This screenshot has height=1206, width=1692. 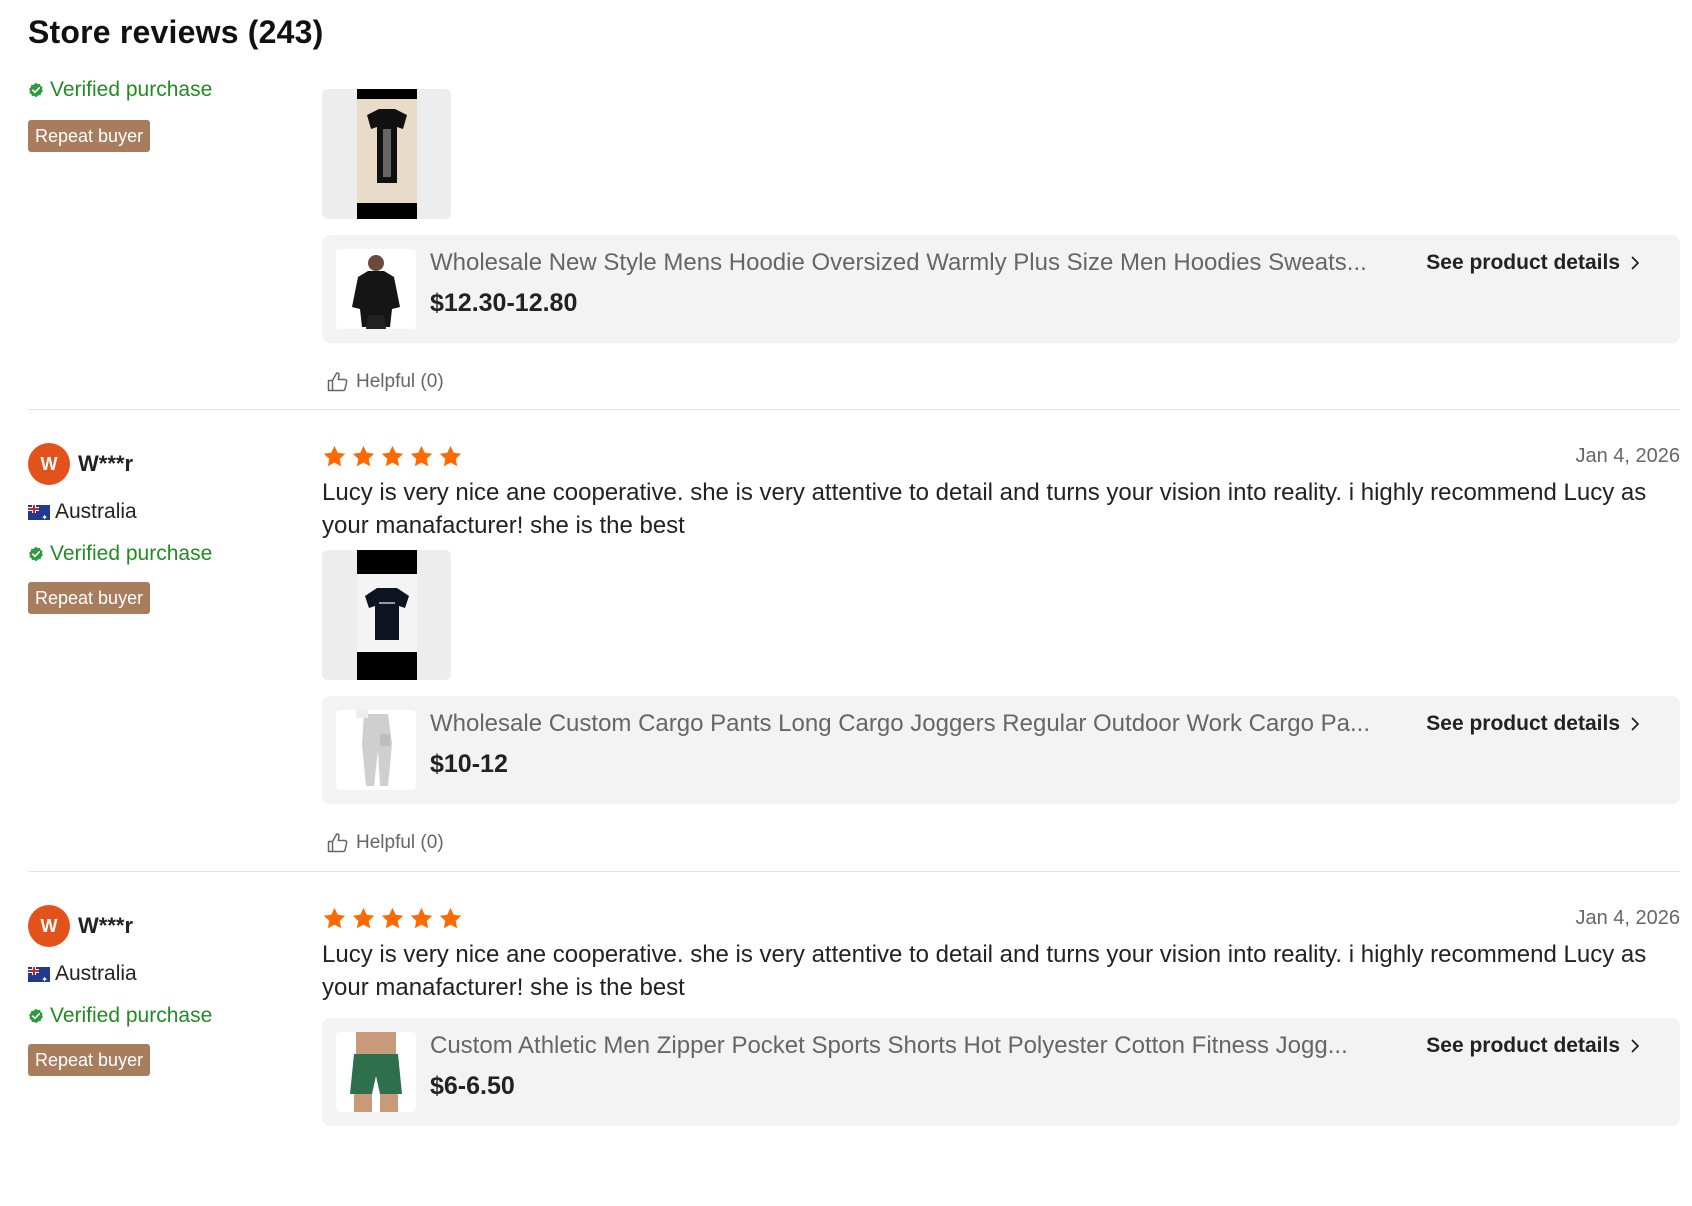 I want to click on cargo-pants-product-image, so click(x=376, y=750).